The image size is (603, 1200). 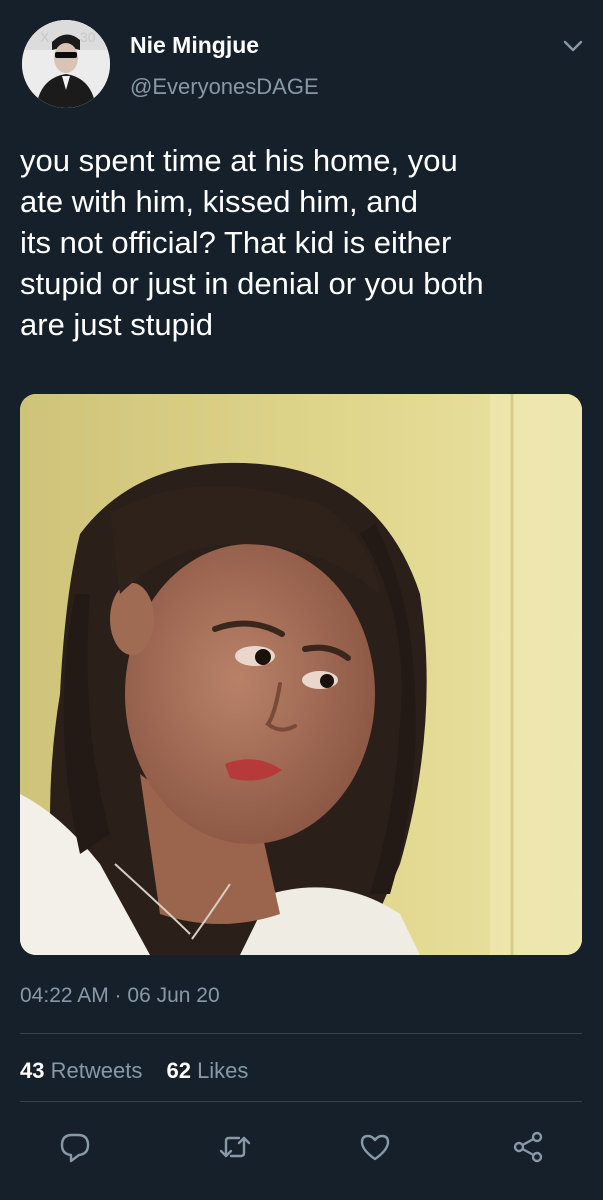 I want to click on share-icon, so click(x=528, y=1147).